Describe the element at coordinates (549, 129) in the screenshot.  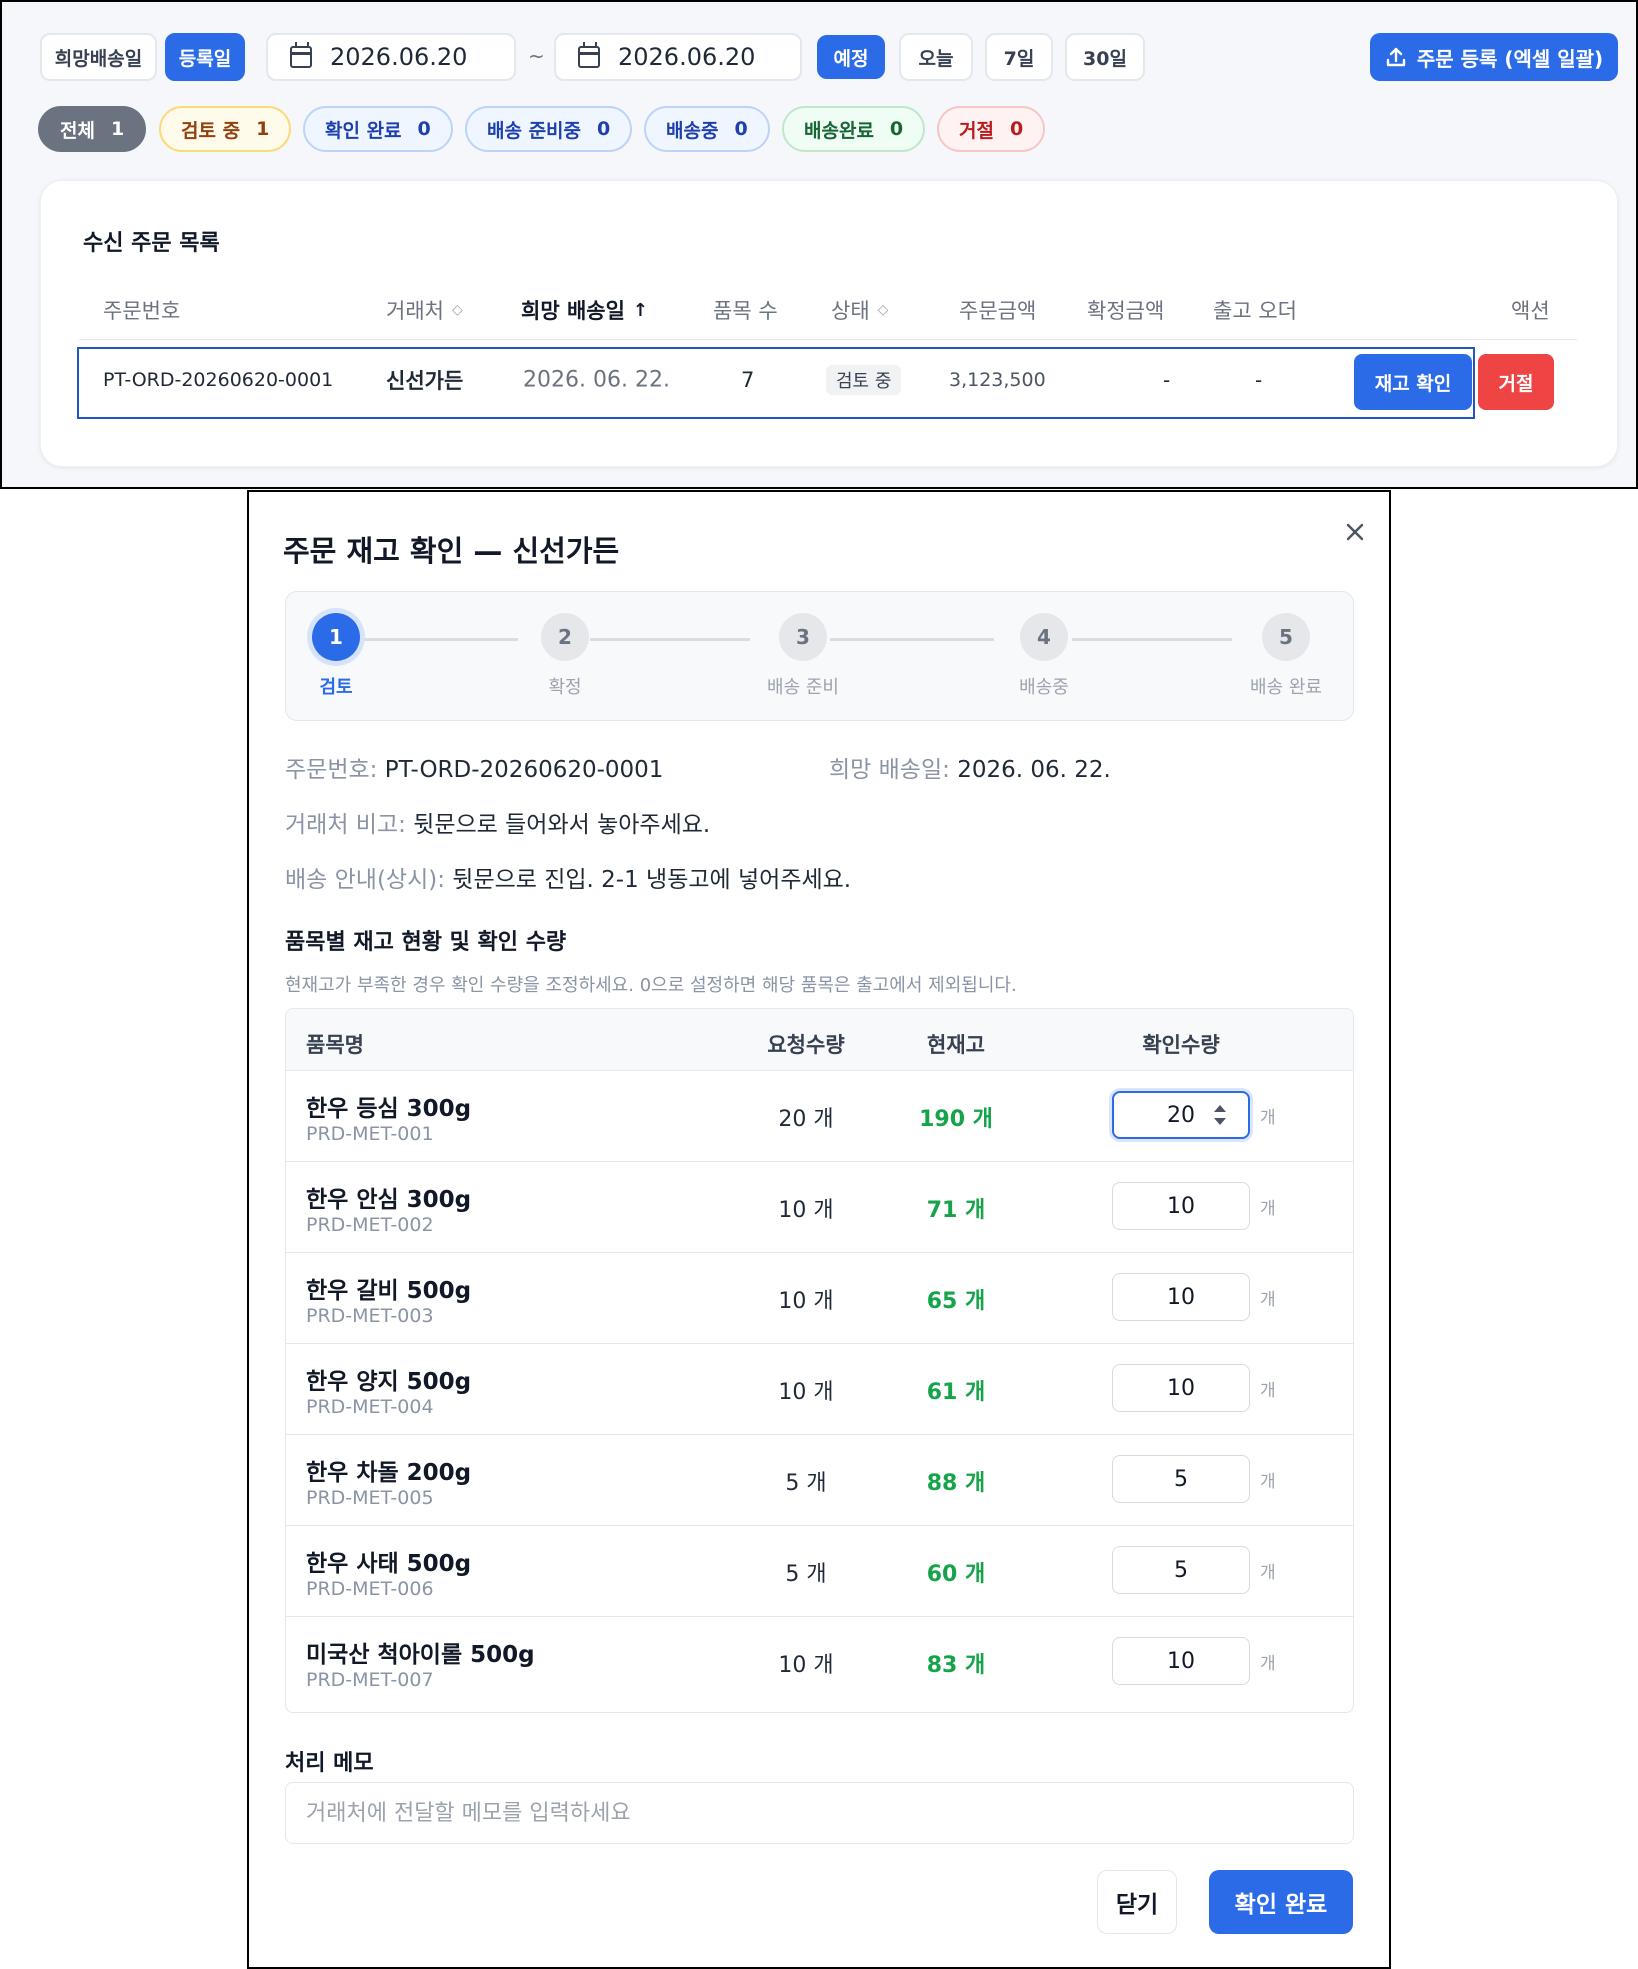
I see `status-filter-preparing: 배송 준비중 0` at that location.